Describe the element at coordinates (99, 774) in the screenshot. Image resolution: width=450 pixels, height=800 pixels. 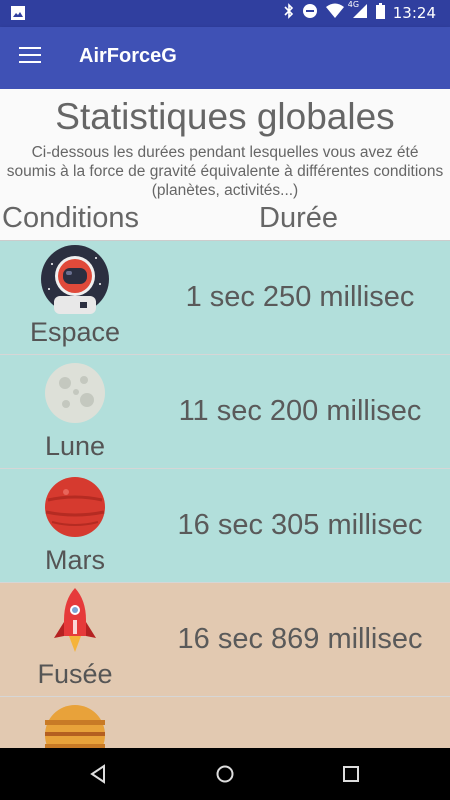
I see `back-icon` at that location.